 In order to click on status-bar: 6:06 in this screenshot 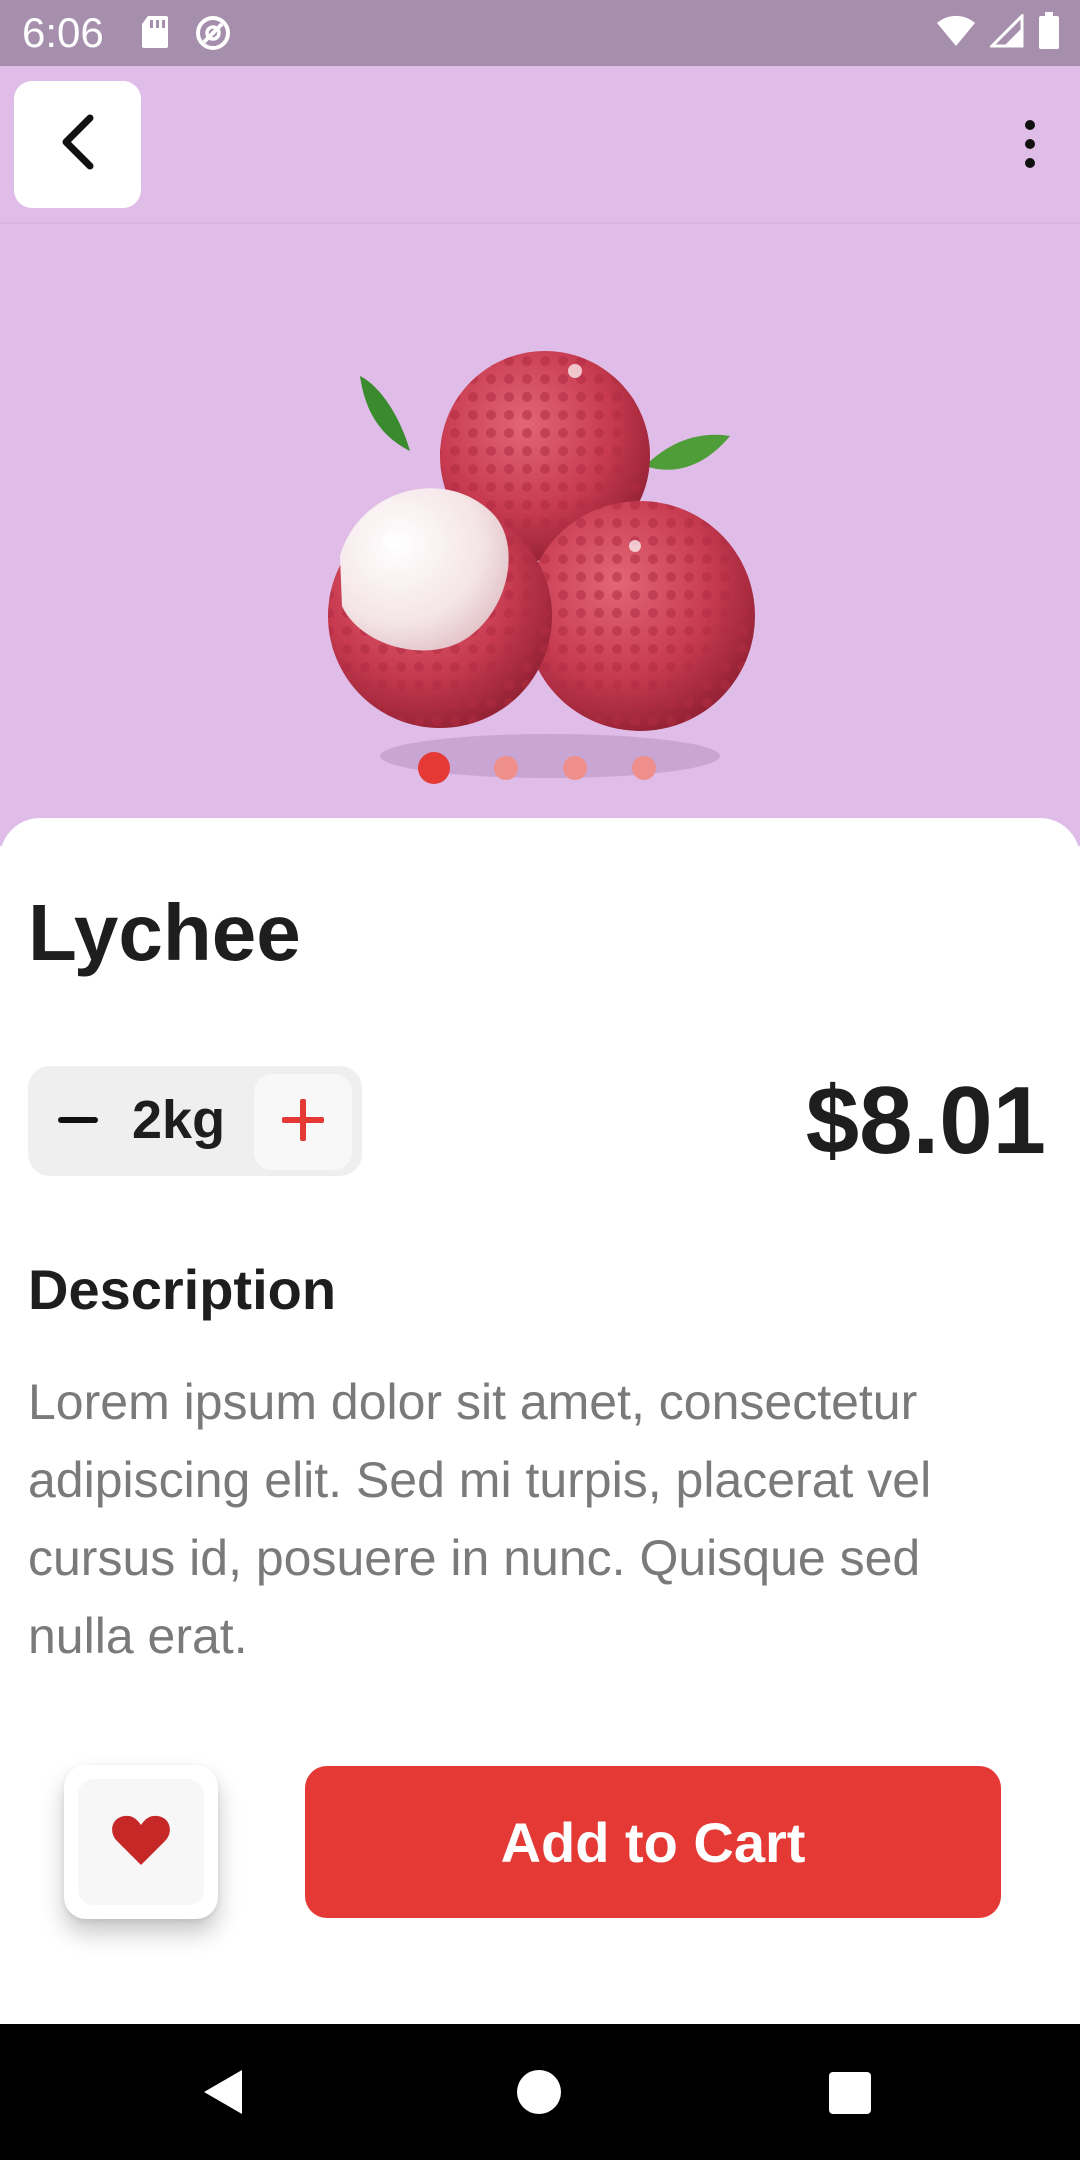, I will do `click(540, 33)`.